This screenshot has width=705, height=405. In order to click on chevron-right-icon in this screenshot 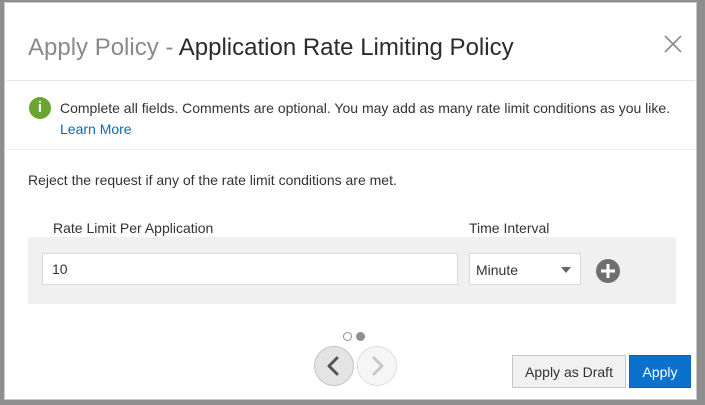, I will do `click(378, 366)`.